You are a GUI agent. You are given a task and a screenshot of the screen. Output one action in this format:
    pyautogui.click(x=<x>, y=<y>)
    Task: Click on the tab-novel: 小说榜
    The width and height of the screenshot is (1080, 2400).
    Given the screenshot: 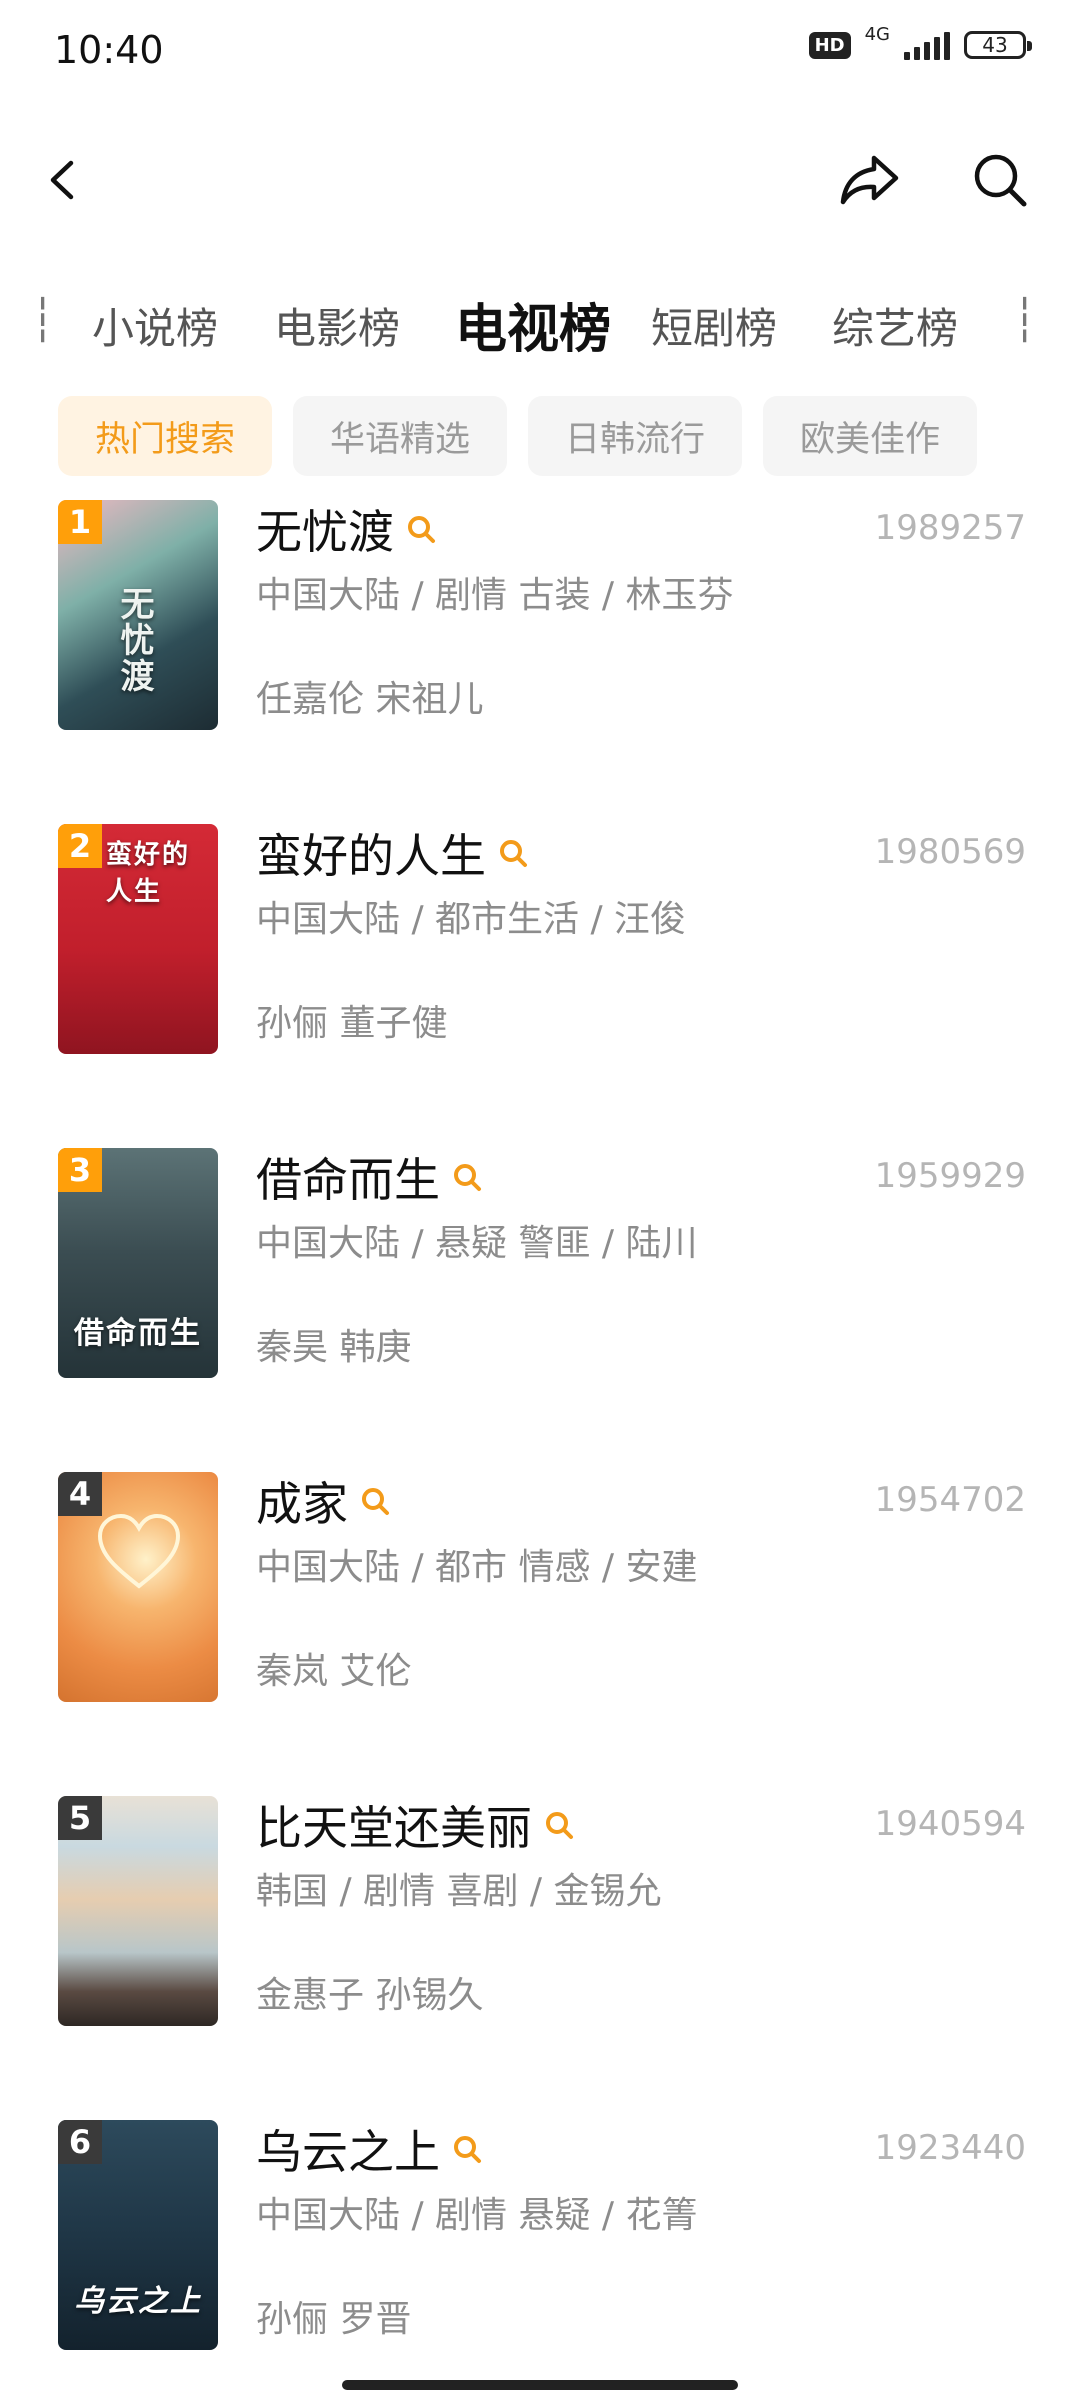 What is the action you would take?
    pyautogui.click(x=155, y=325)
    